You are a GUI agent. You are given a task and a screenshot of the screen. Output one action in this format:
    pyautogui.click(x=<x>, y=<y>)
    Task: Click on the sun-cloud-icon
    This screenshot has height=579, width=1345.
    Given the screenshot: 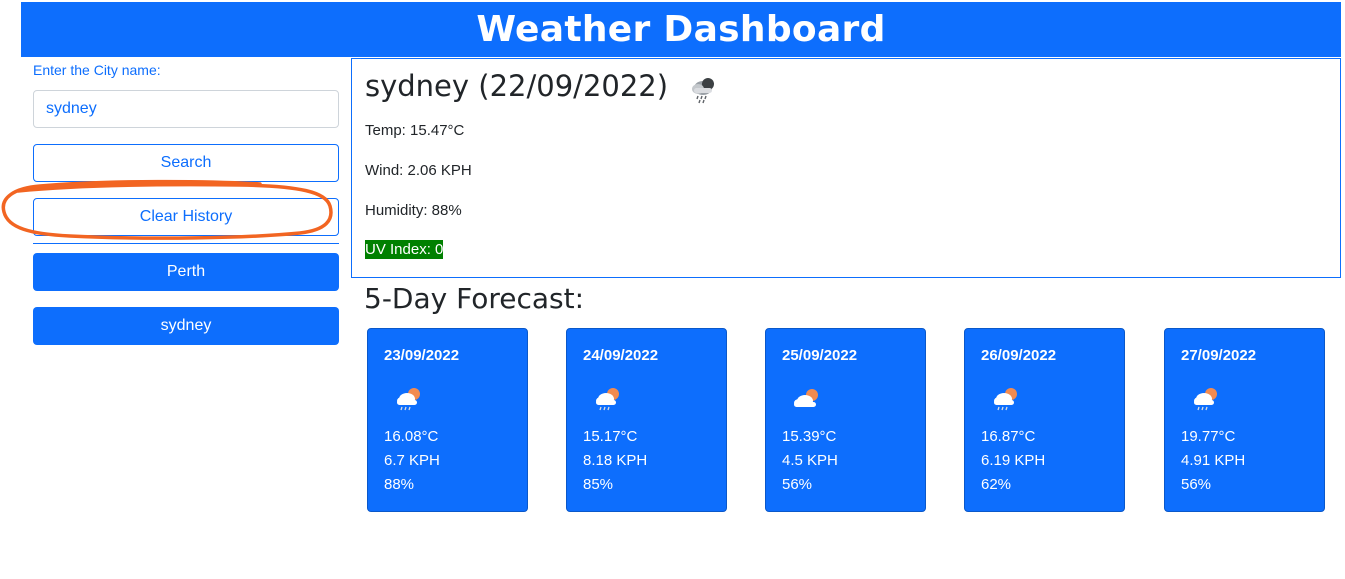 What is the action you would take?
    pyautogui.click(x=806, y=398)
    